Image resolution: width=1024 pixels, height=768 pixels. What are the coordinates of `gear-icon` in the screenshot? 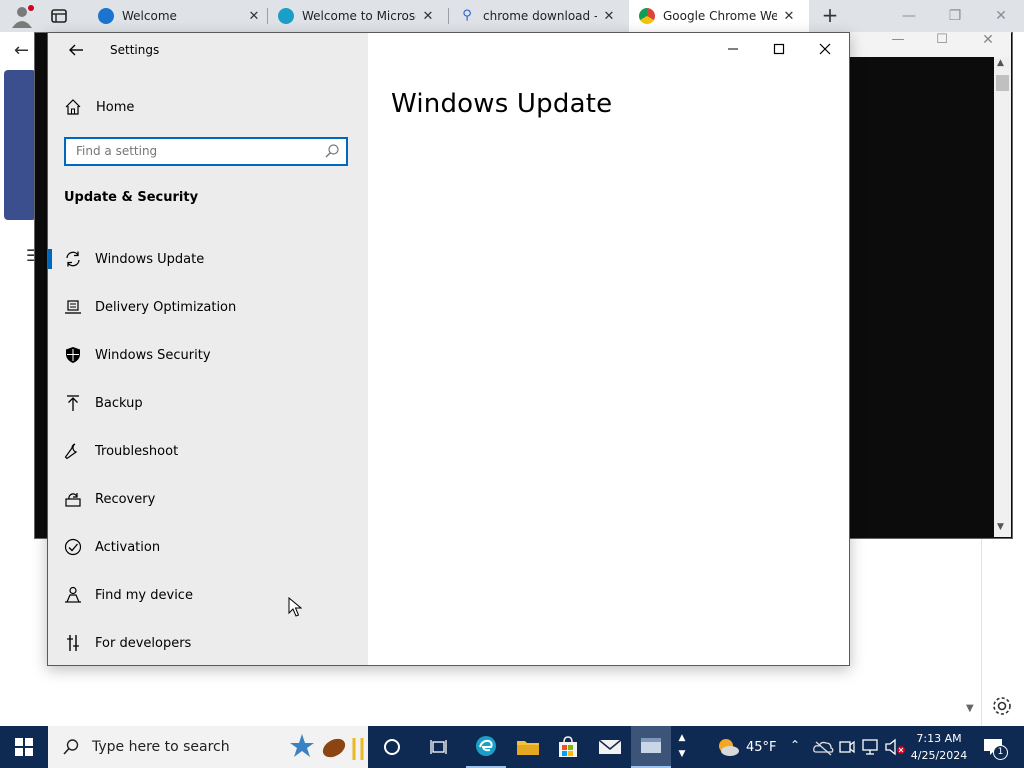 It's located at (1002, 706).